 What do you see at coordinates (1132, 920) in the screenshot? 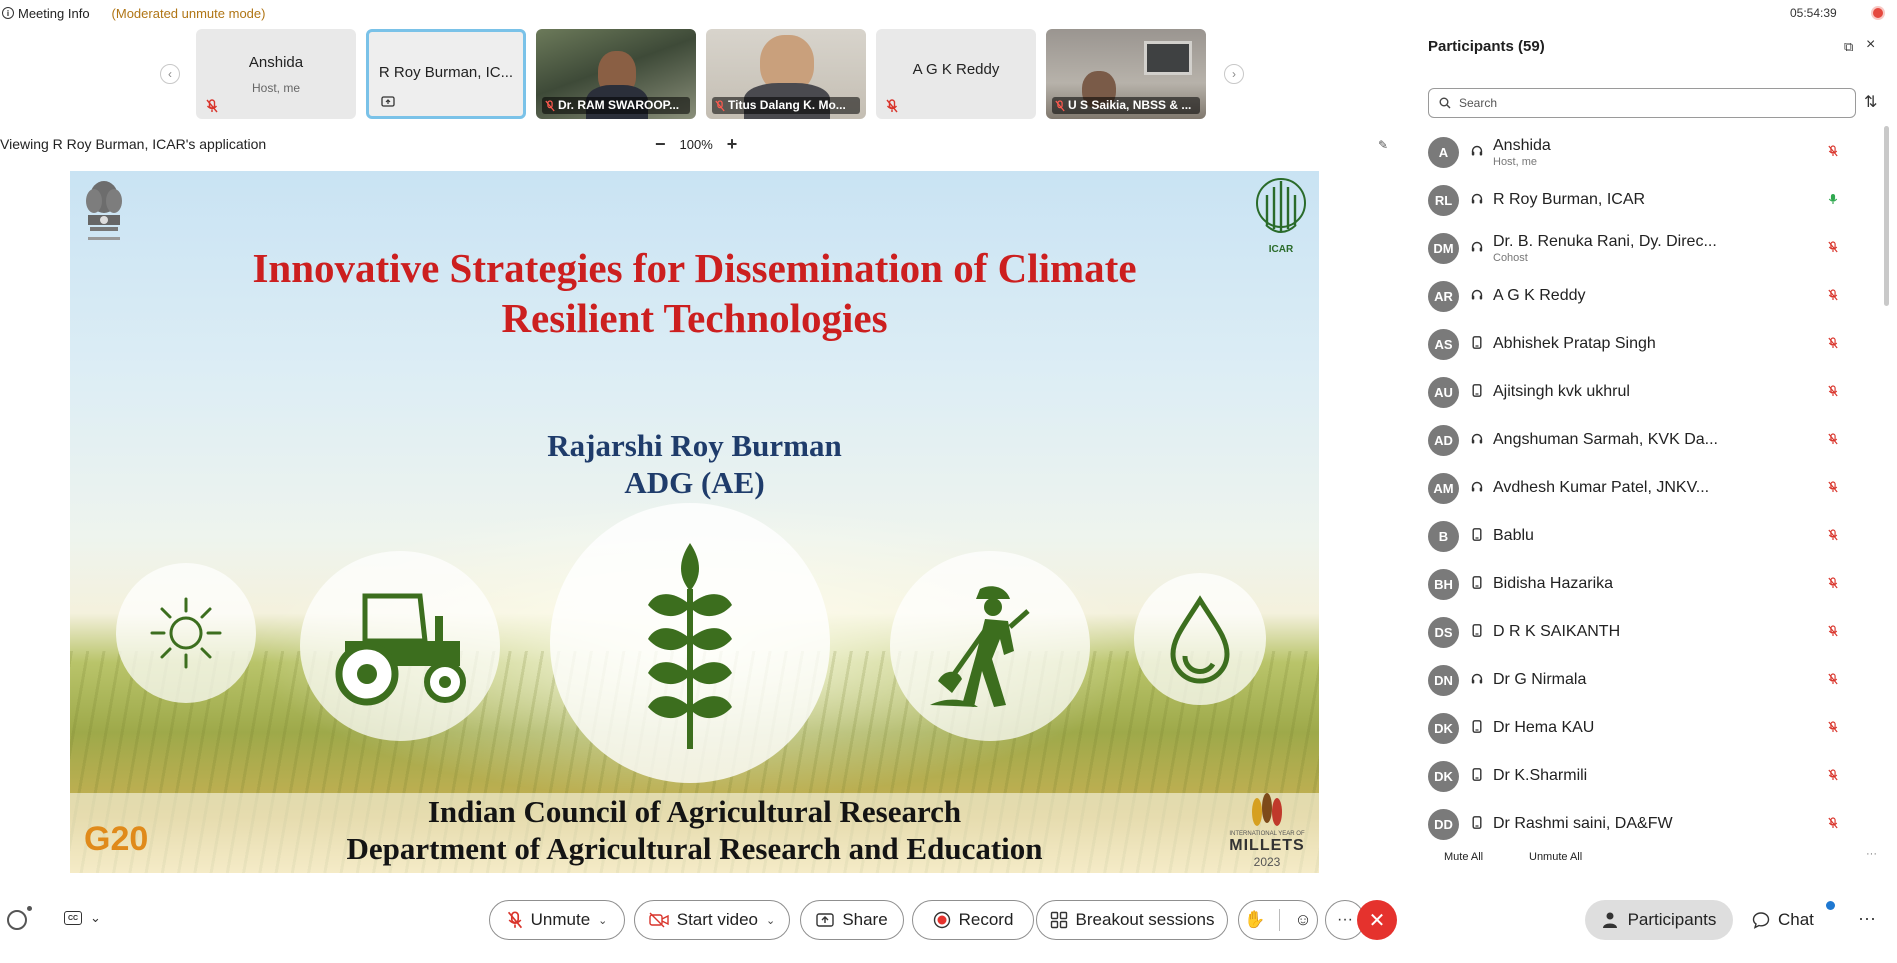
I see `breakout-sessions-button: Breakout sessions` at bounding box center [1132, 920].